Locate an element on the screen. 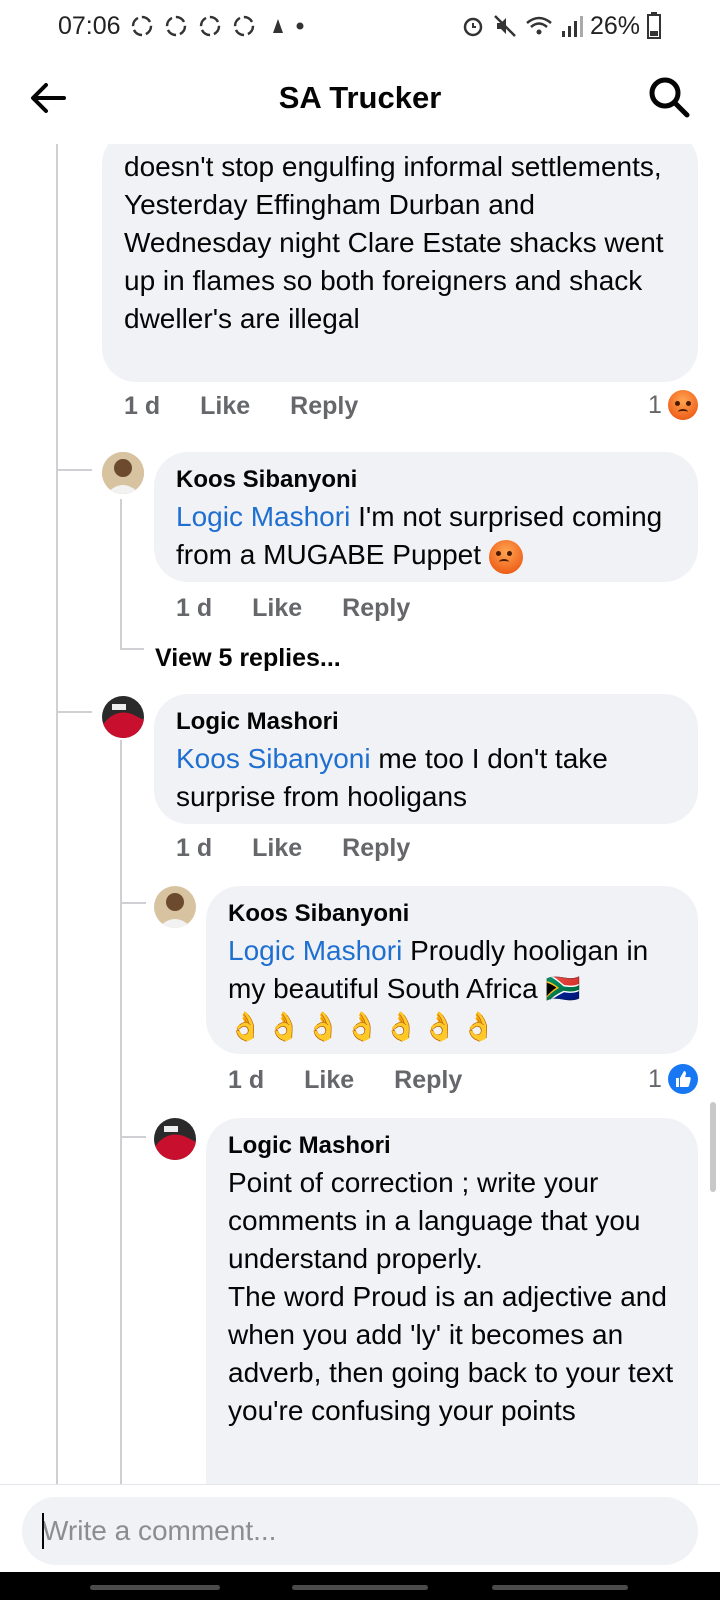 Image resolution: width=720 pixels, height=1600 pixels. status-right: 26% is located at coordinates (561, 26).